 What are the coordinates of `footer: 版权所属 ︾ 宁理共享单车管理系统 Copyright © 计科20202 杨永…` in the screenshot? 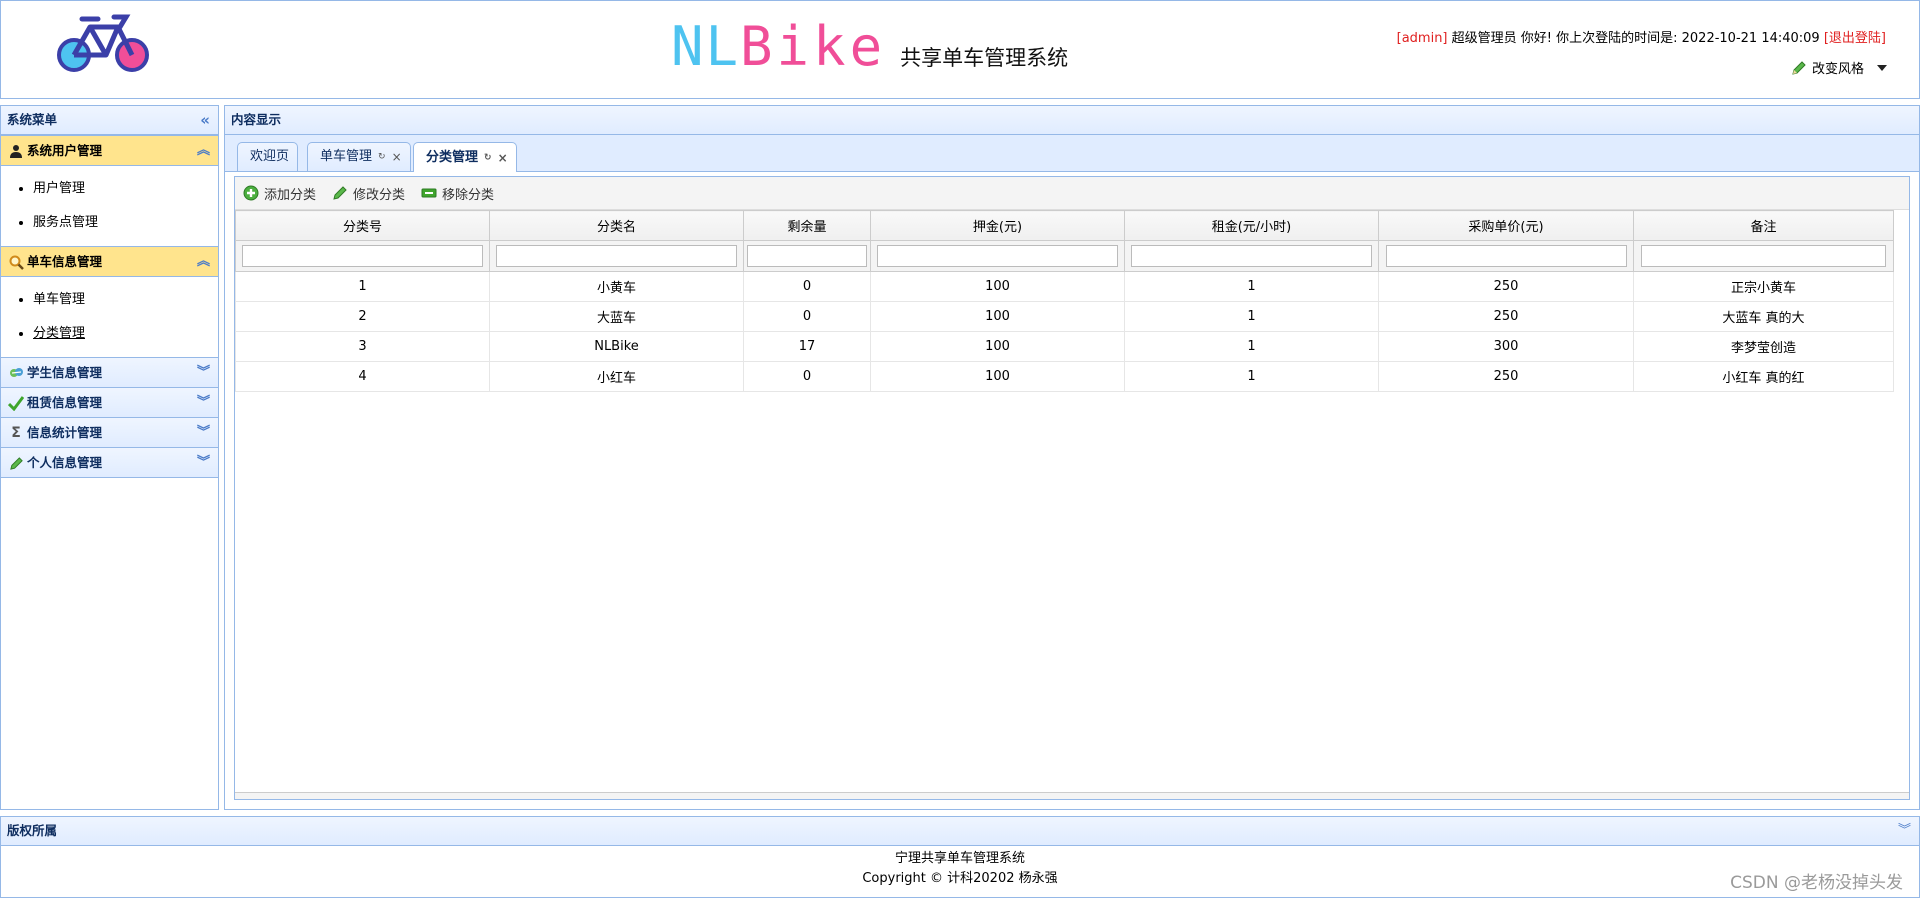 It's located at (960, 857).